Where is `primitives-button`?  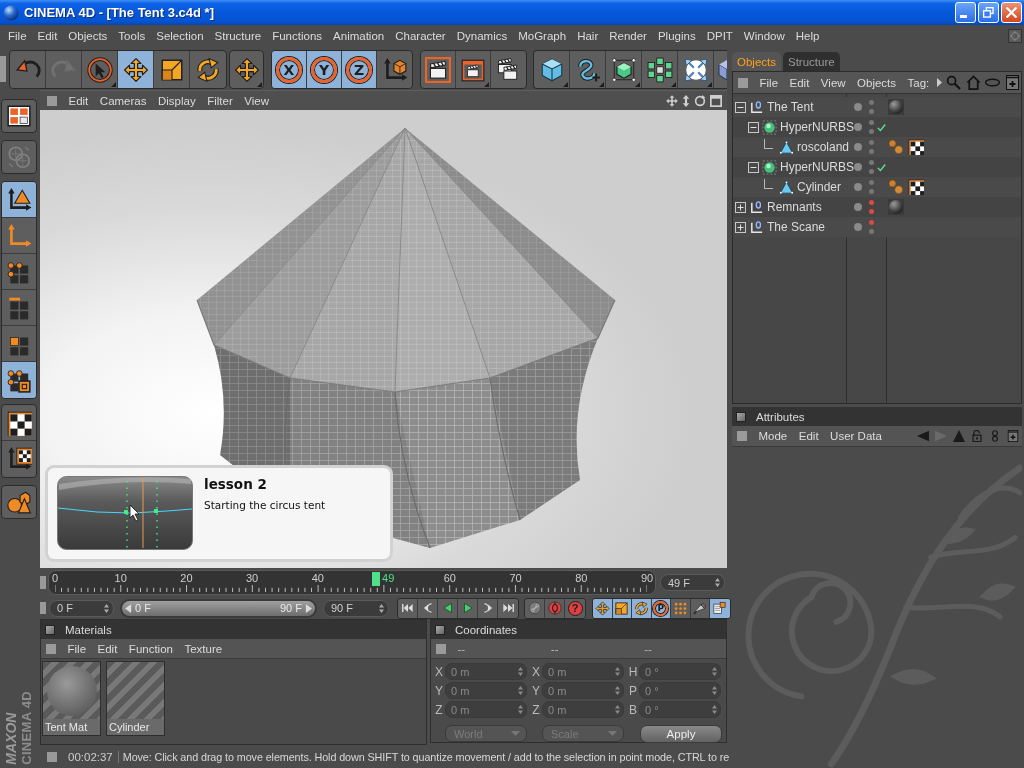 primitives-button is located at coordinates (19, 502).